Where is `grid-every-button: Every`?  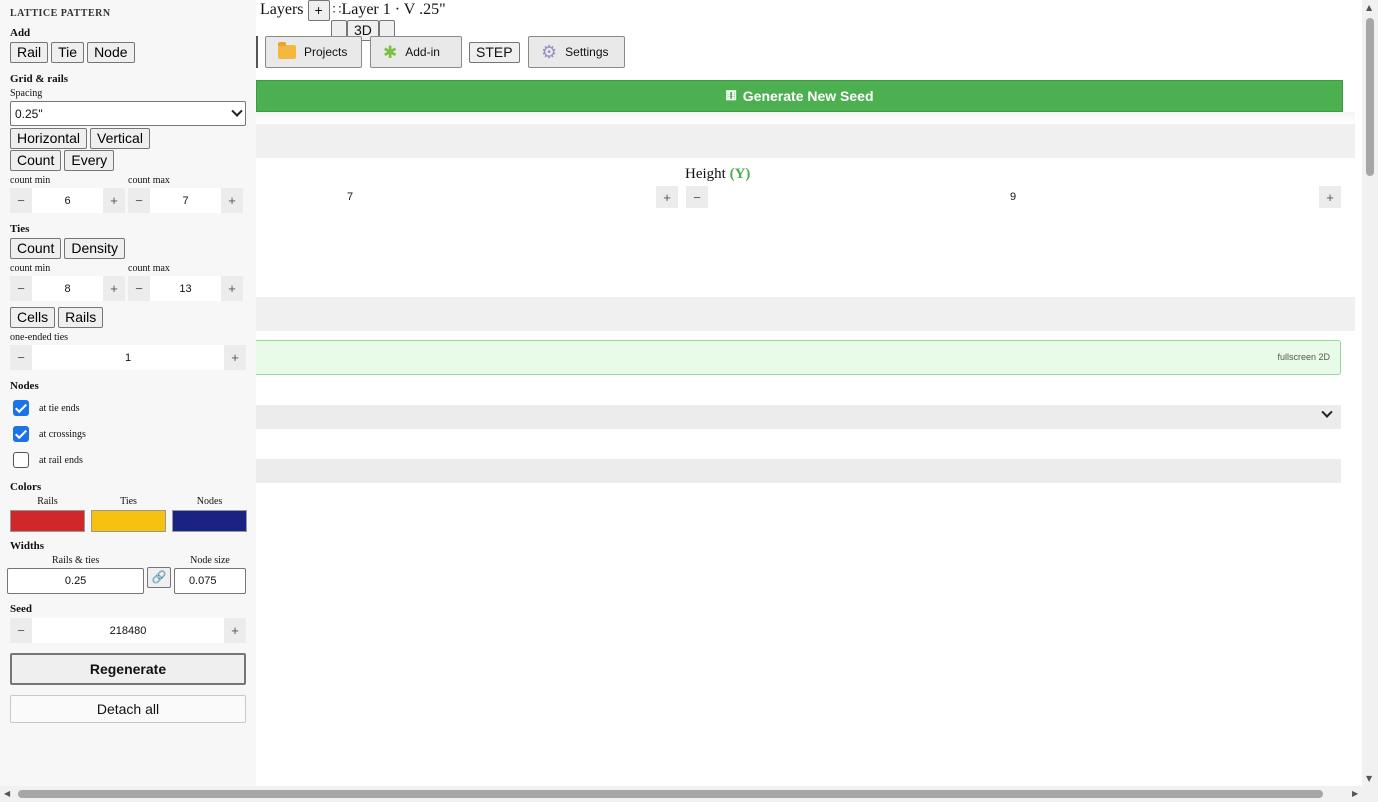 grid-every-button: Every is located at coordinates (89, 160).